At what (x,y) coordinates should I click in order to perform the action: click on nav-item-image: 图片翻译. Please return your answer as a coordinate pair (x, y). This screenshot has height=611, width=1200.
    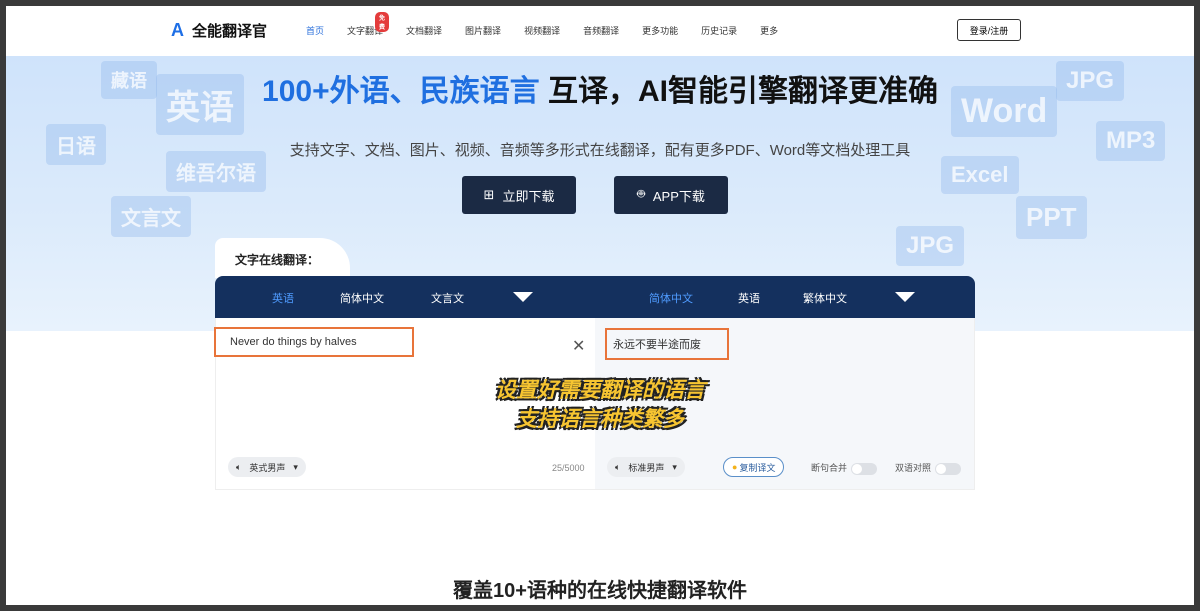
    Looking at the image, I should click on (483, 30).